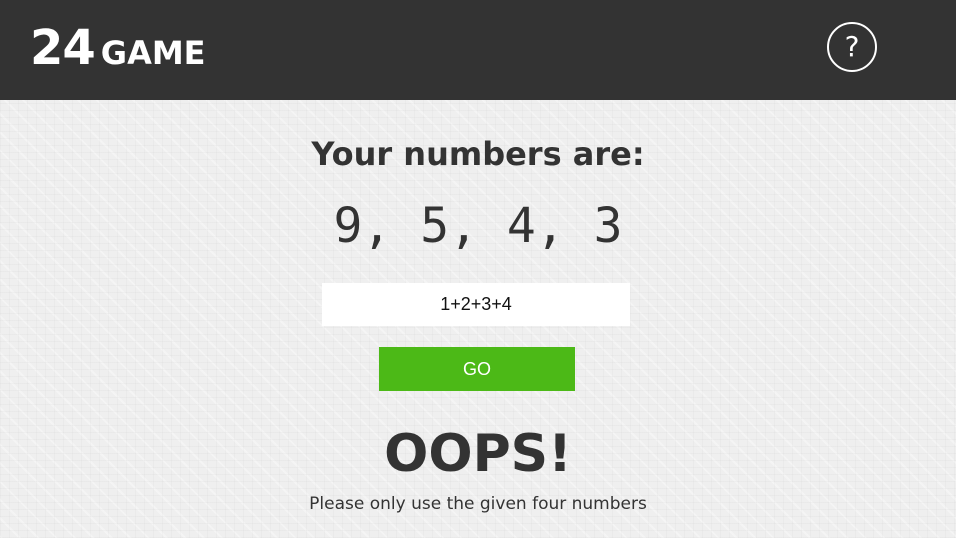 This screenshot has width=956, height=538. Describe the element at coordinates (478, 226) in the screenshot. I see `given-numbers: 9, 5, 4, 3` at that location.